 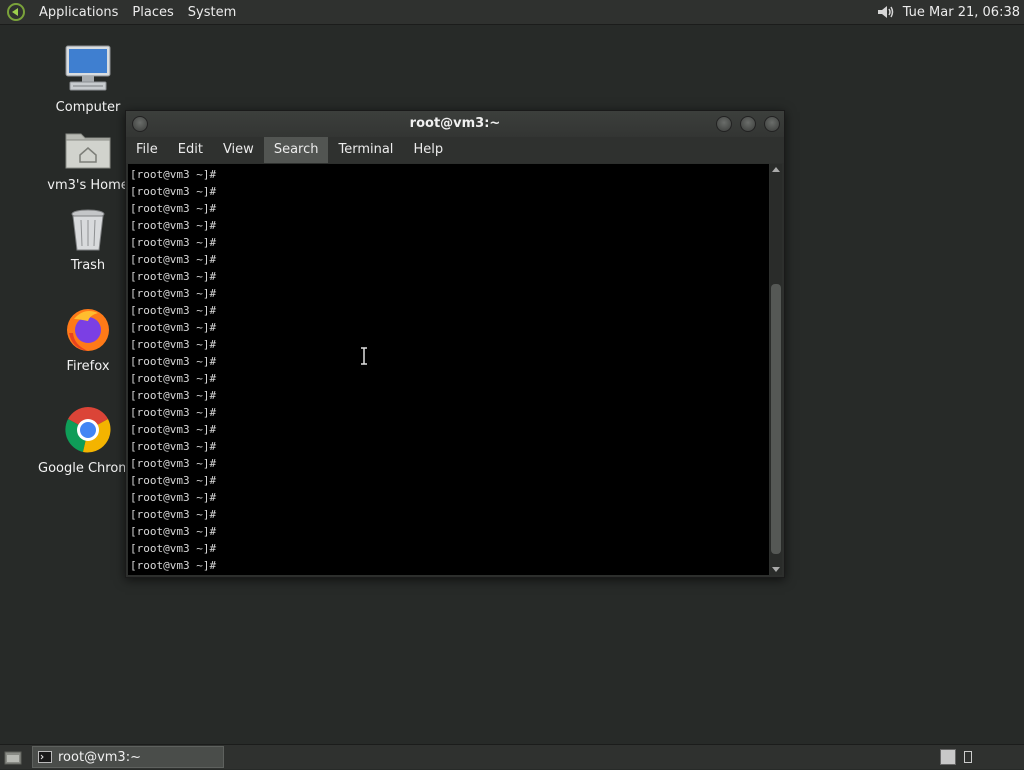 What do you see at coordinates (88, 107) in the screenshot?
I see `desktop-icon-label: Computer` at bounding box center [88, 107].